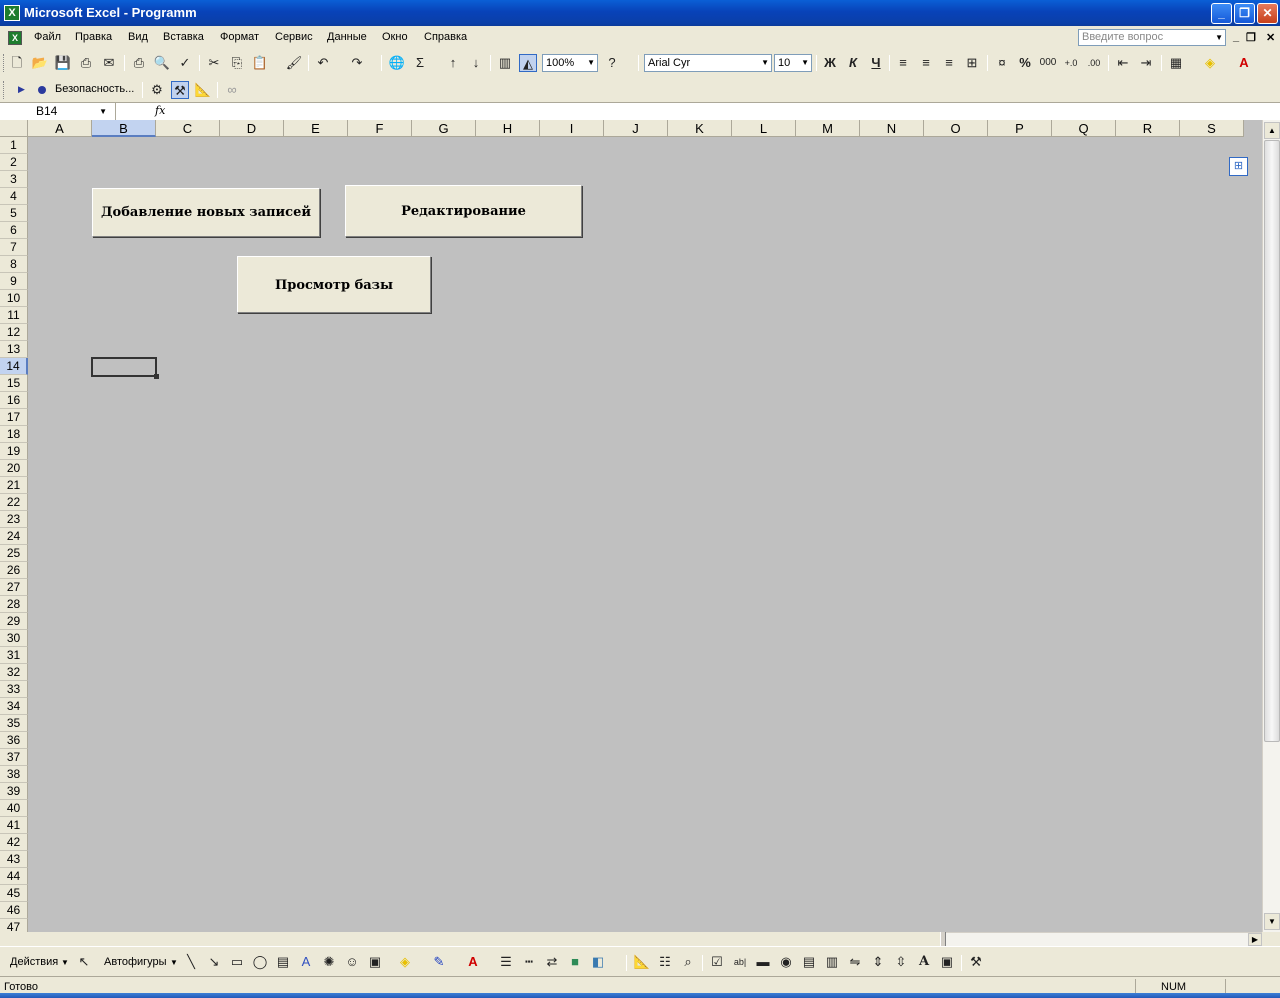  What do you see at coordinates (14, 349) in the screenshot?
I see `row-header-13: 13` at bounding box center [14, 349].